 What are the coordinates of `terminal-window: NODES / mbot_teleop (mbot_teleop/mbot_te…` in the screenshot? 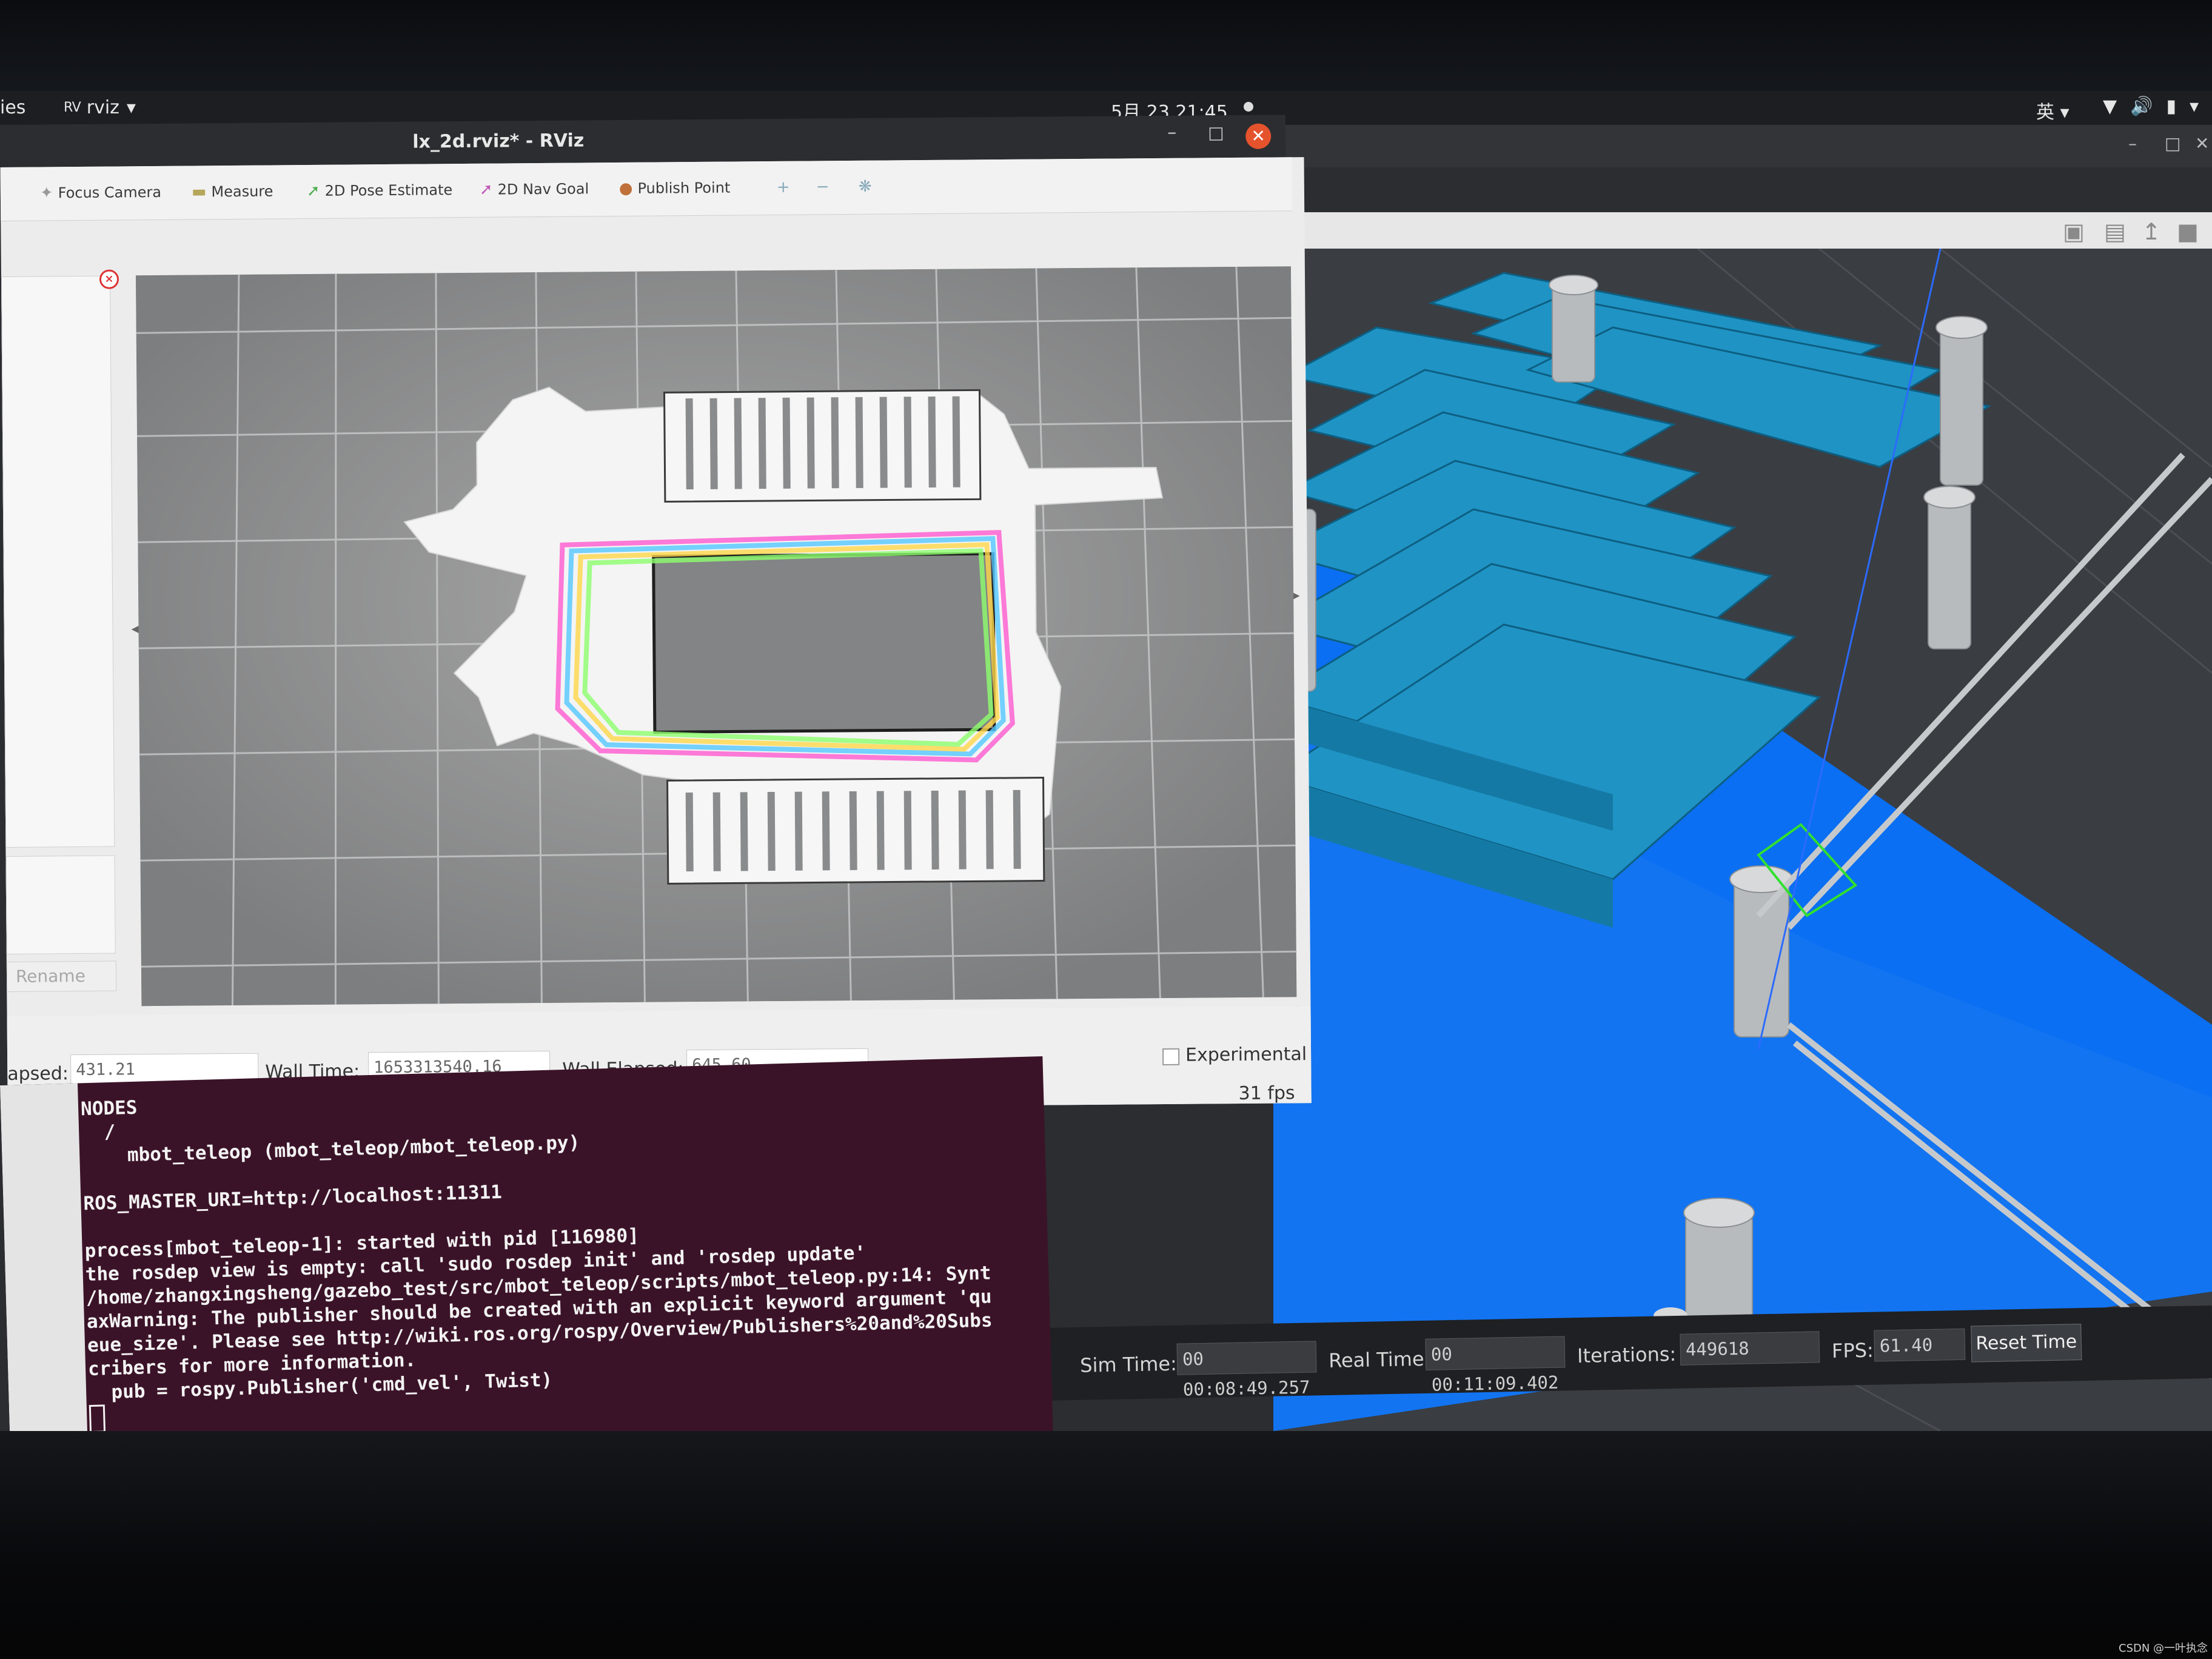 It's located at (528, 1250).